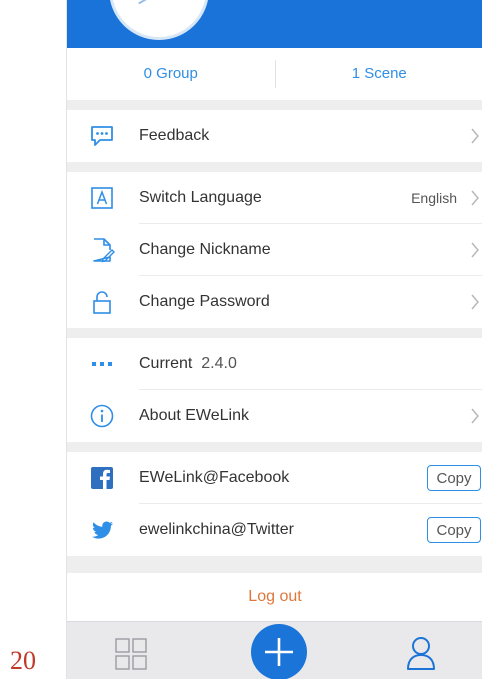 This screenshot has width=482, height=679. I want to click on info-icon, so click(102, 416).